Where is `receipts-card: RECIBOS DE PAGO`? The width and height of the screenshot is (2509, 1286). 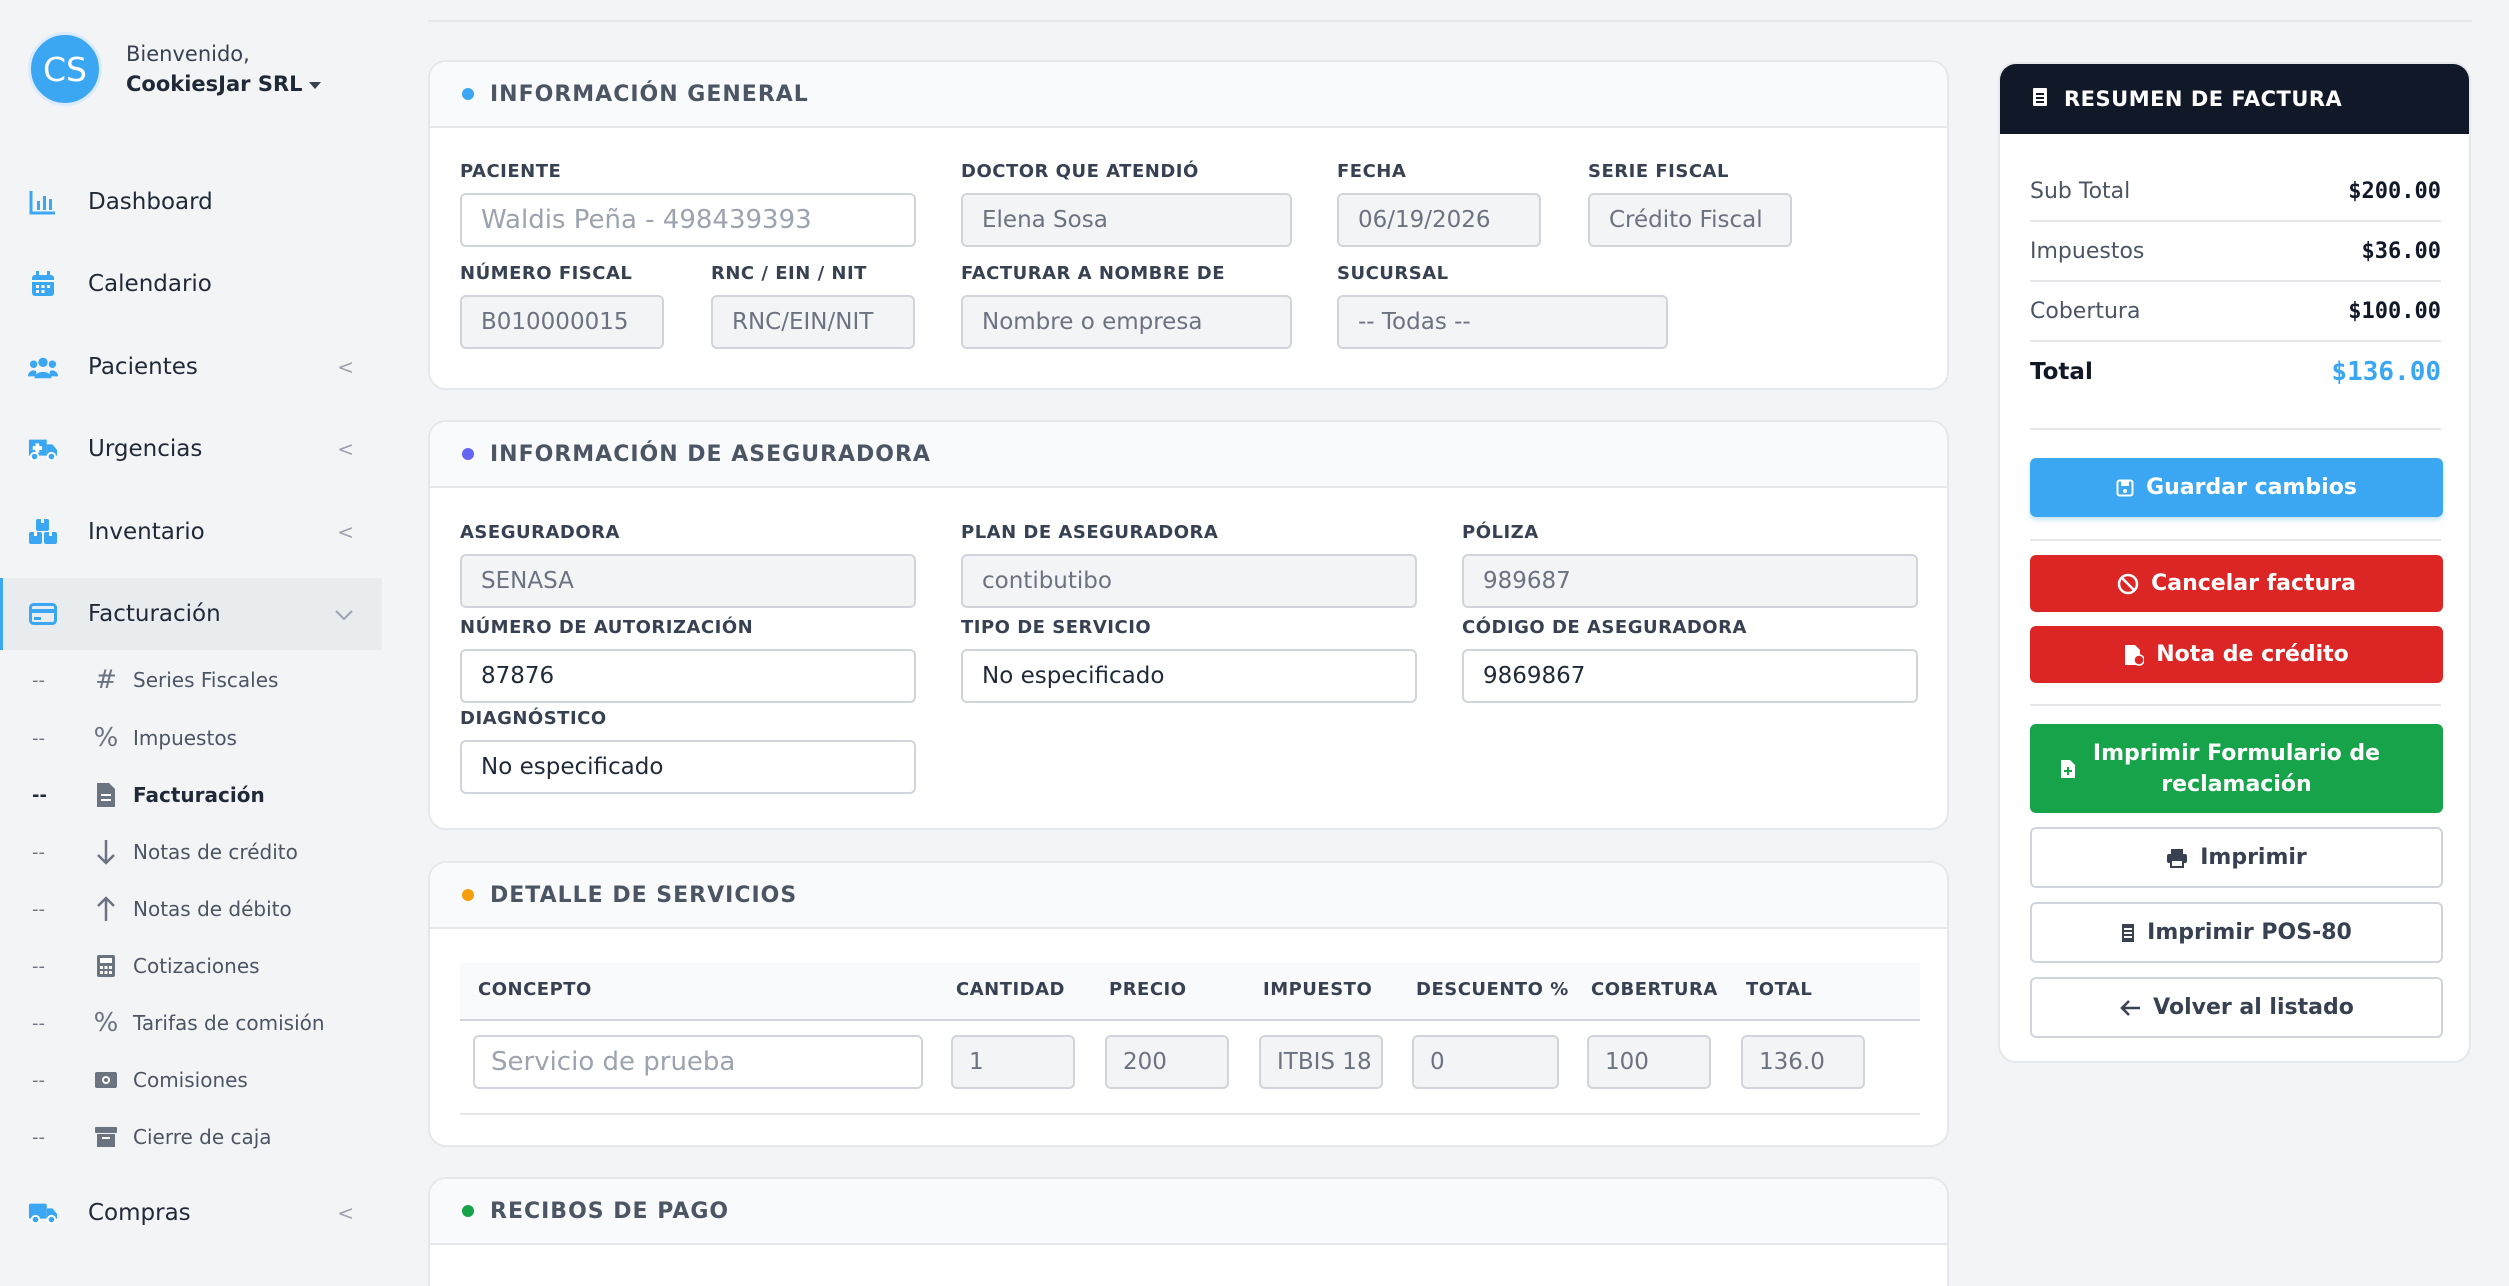 receipts-card: RECIBOS DE PAGO is located at coordinates (1188, 1231).